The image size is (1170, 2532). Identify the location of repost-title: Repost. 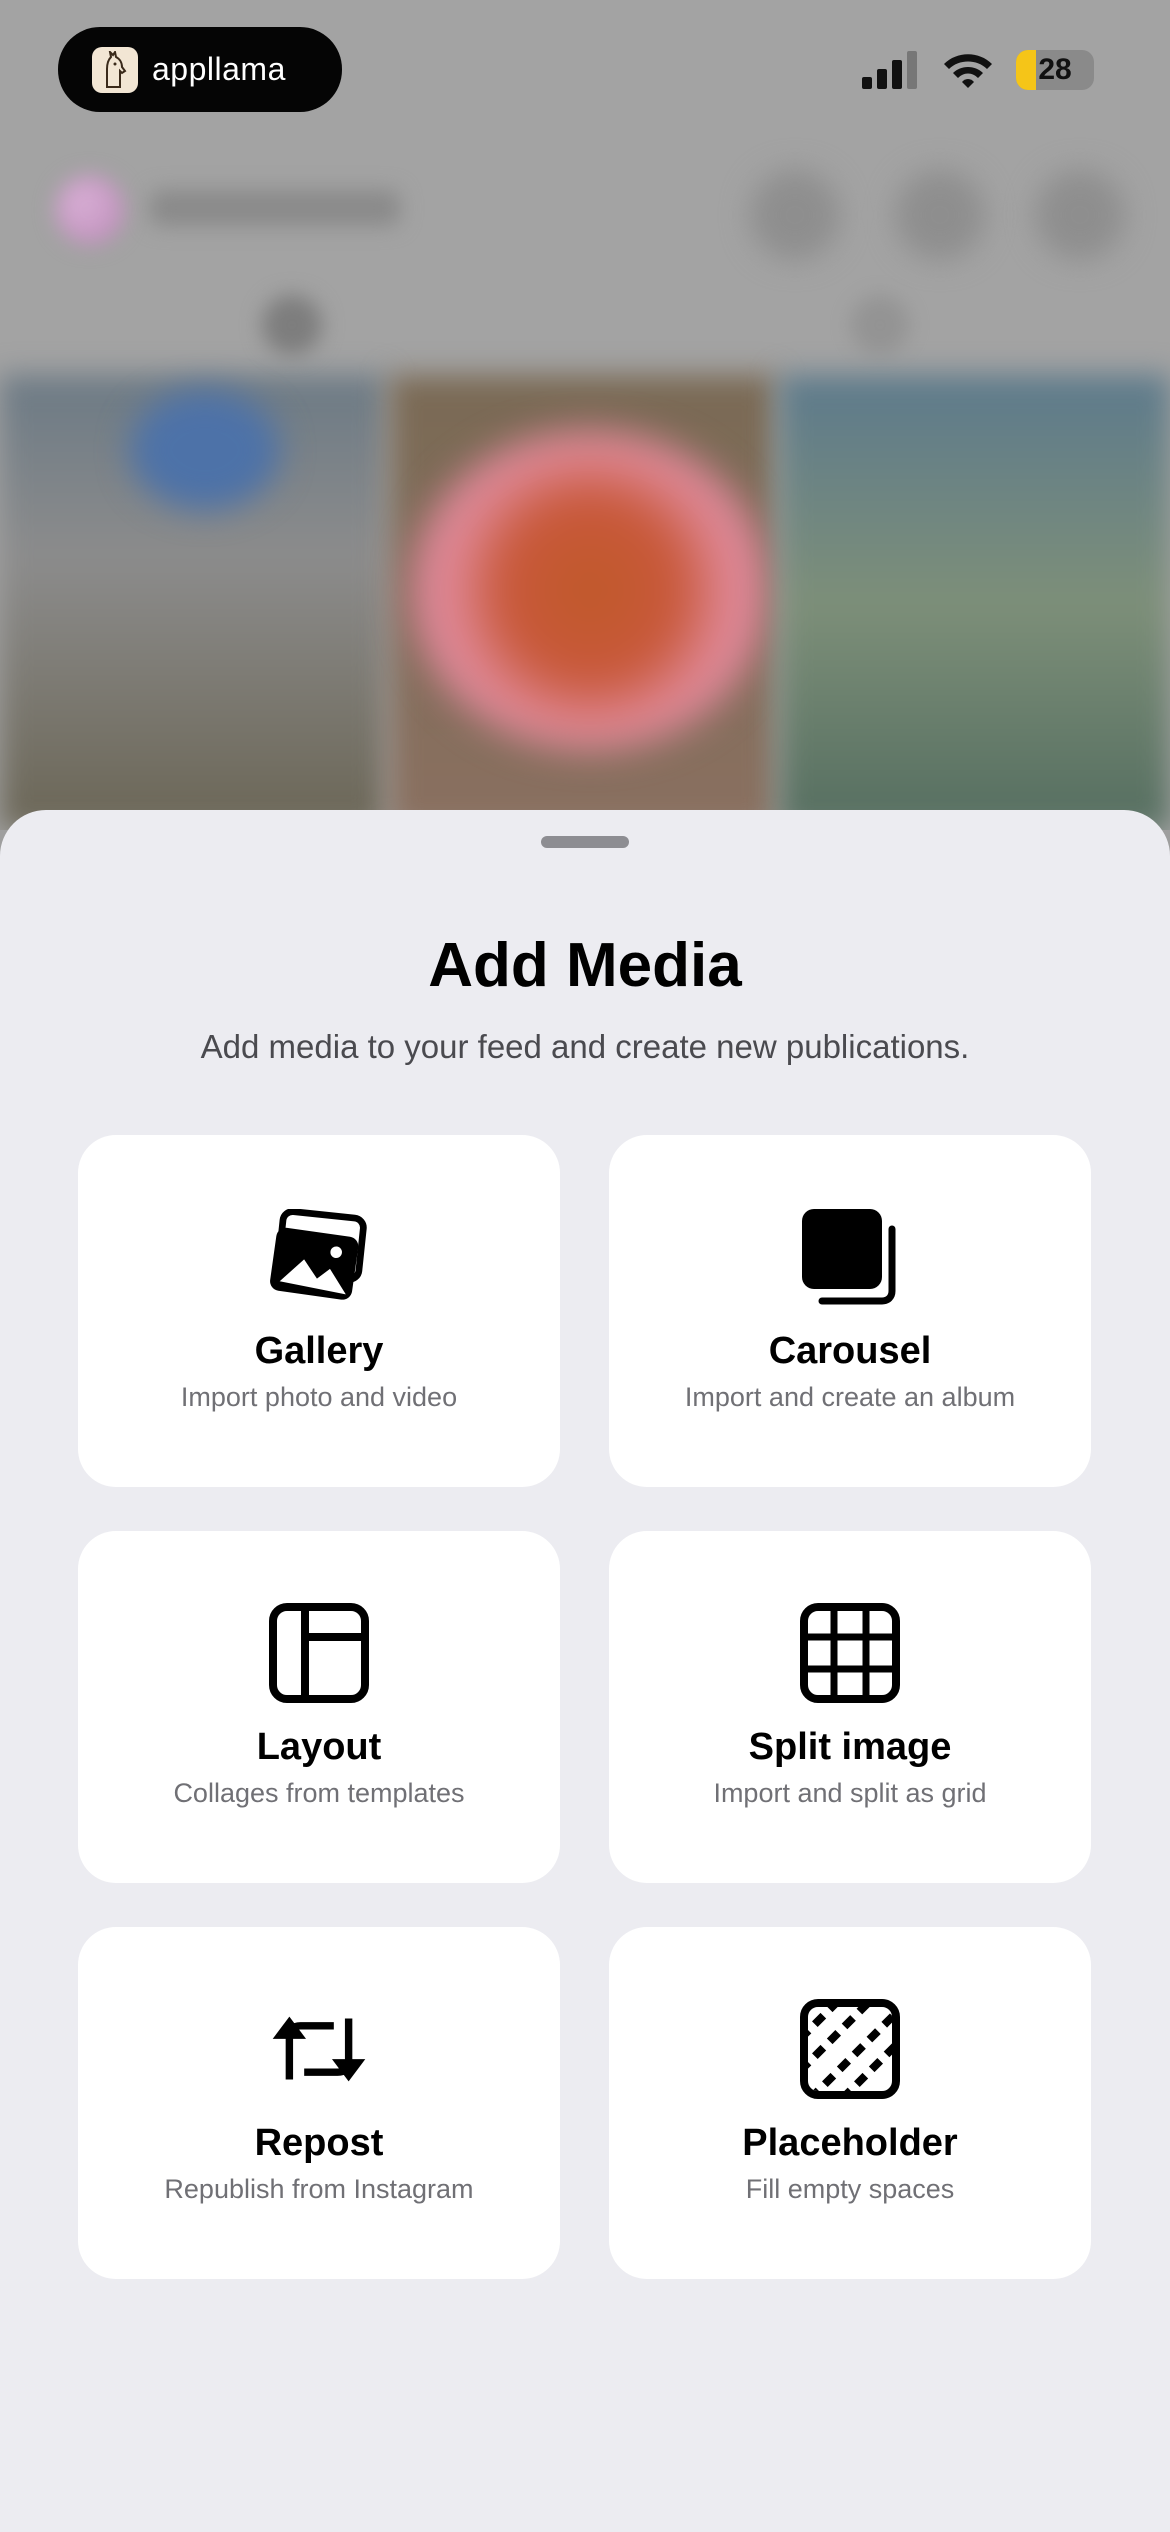
(319, 2143).